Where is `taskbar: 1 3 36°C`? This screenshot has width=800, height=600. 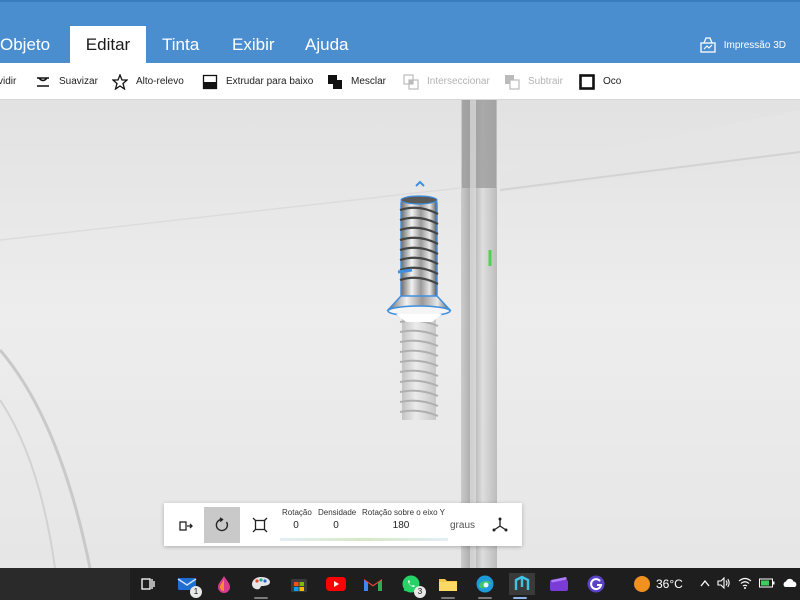
taskbar: 1 3 36°C is located at coordinates (400, 584).